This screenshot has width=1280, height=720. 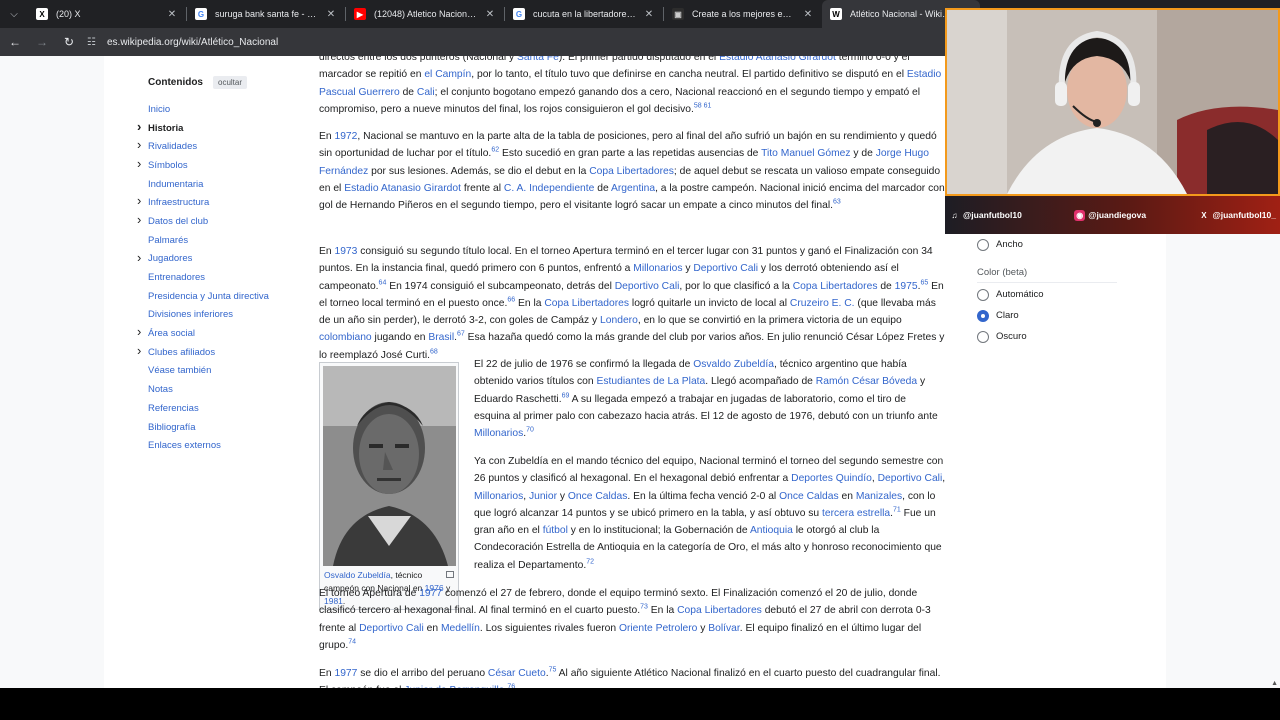 What do you see at coordinates (42, 42) in the screenshot?
I see `forward-icon: →` at bounding box center [42, 42].